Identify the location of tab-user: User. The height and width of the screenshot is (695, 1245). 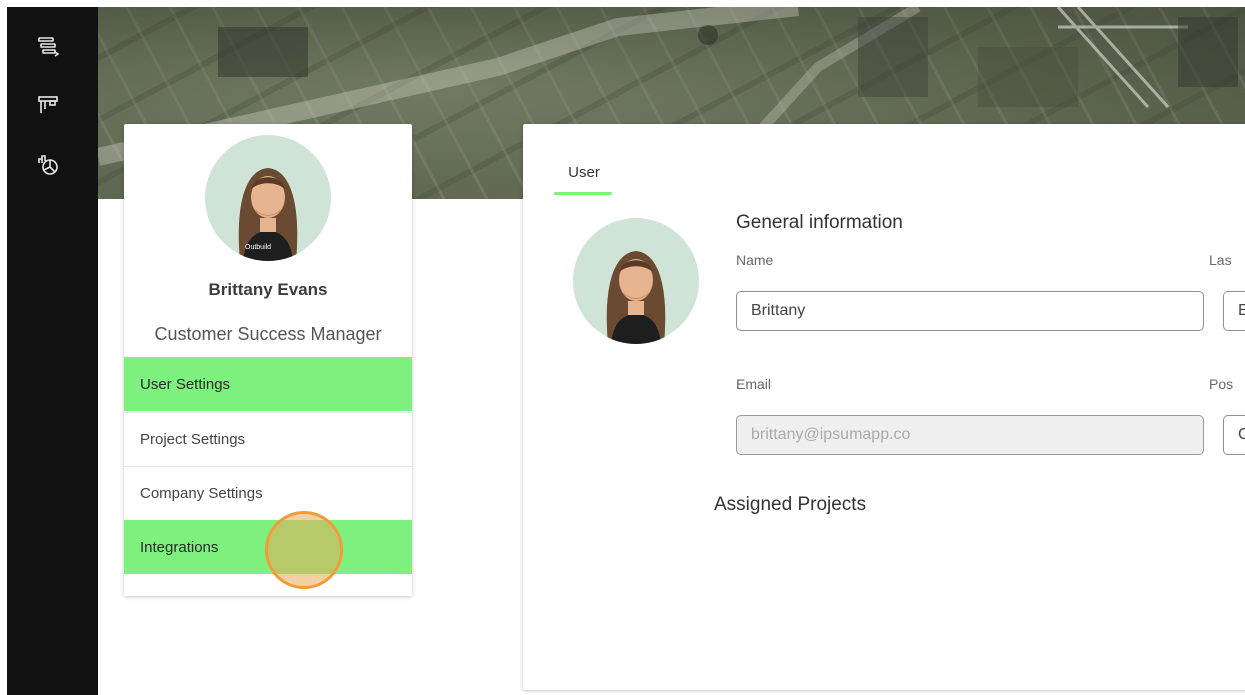
(584, 172).